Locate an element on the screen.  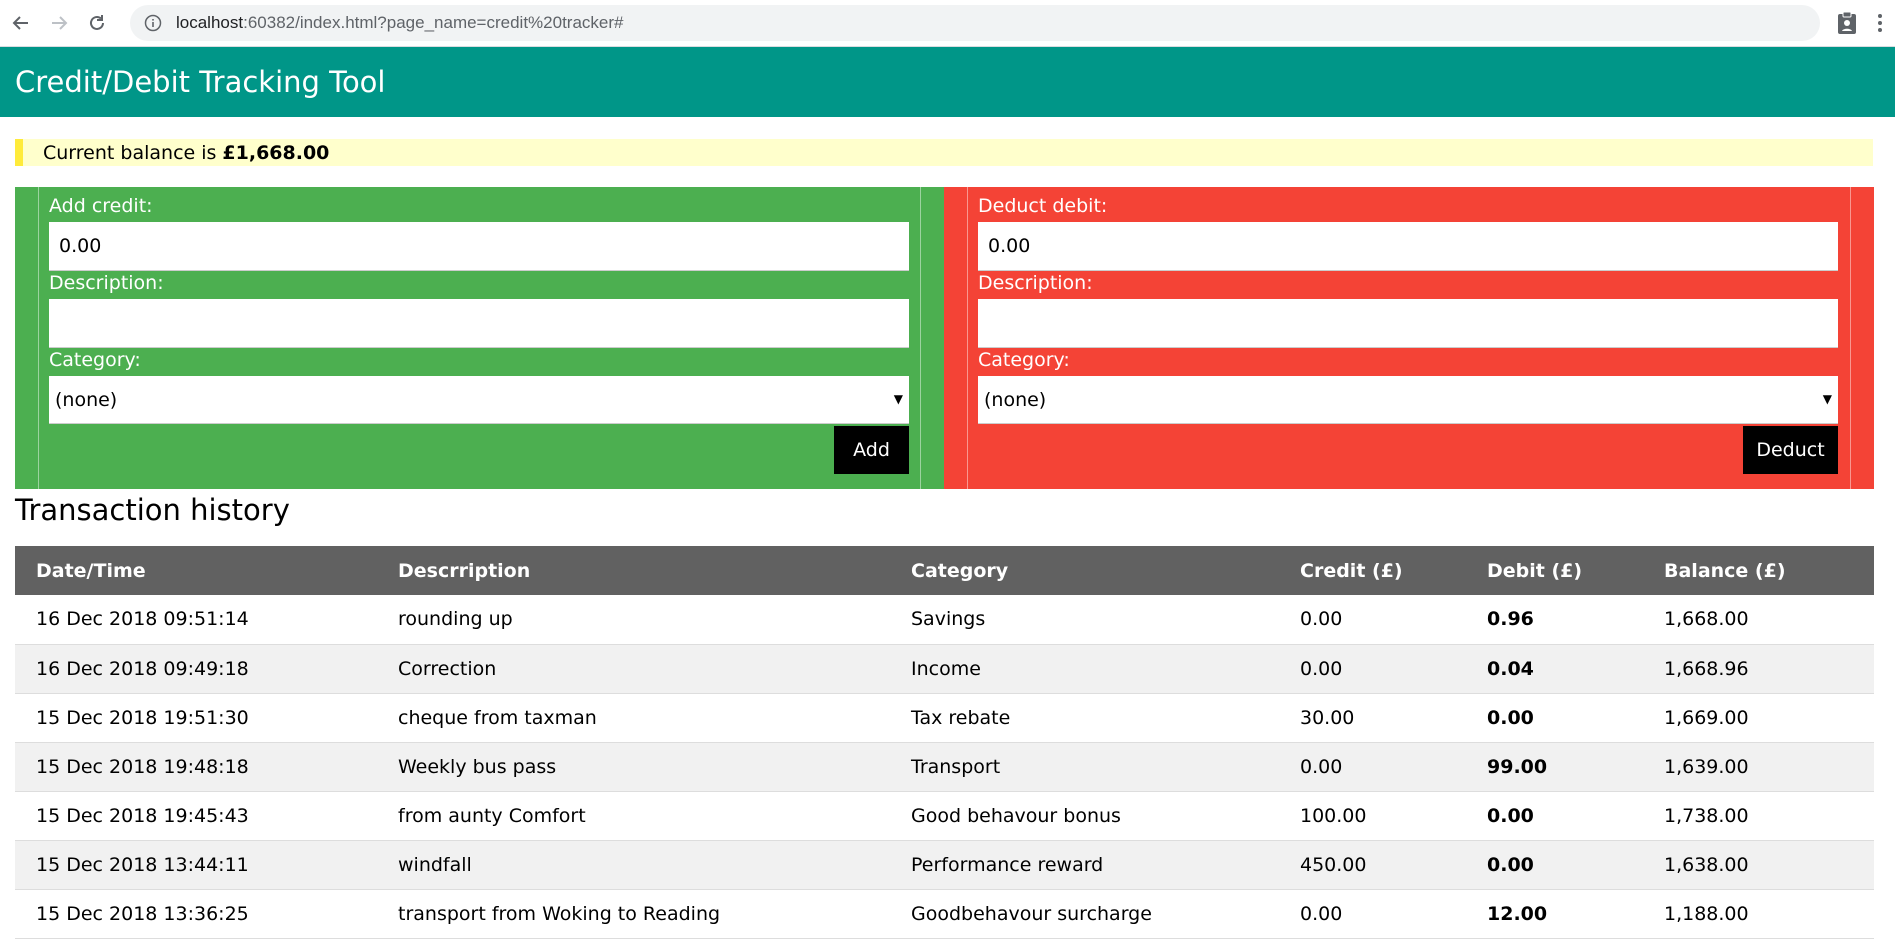
url-host: localhost is located at coordinates (210, 22).